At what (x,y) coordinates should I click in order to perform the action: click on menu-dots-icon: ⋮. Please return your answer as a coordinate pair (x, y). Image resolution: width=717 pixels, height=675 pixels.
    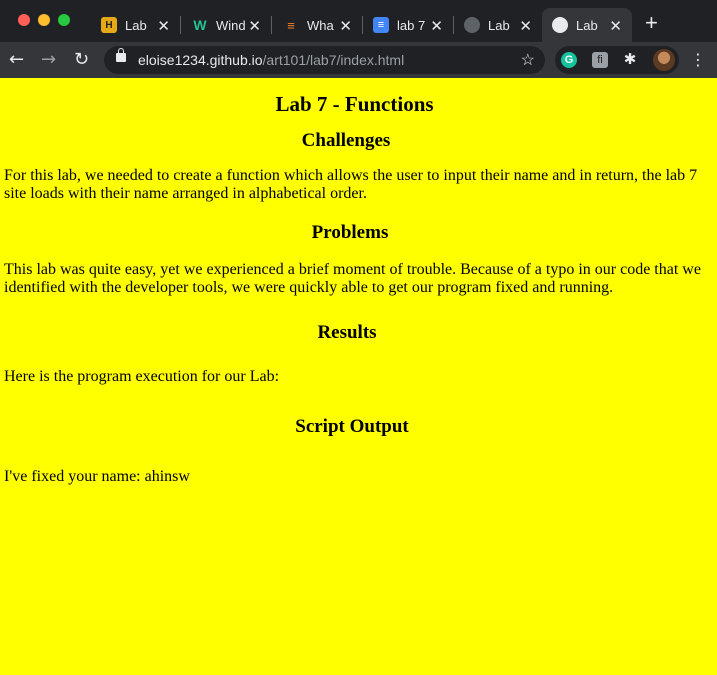
    Looking at the image, I should click on (698, 59).